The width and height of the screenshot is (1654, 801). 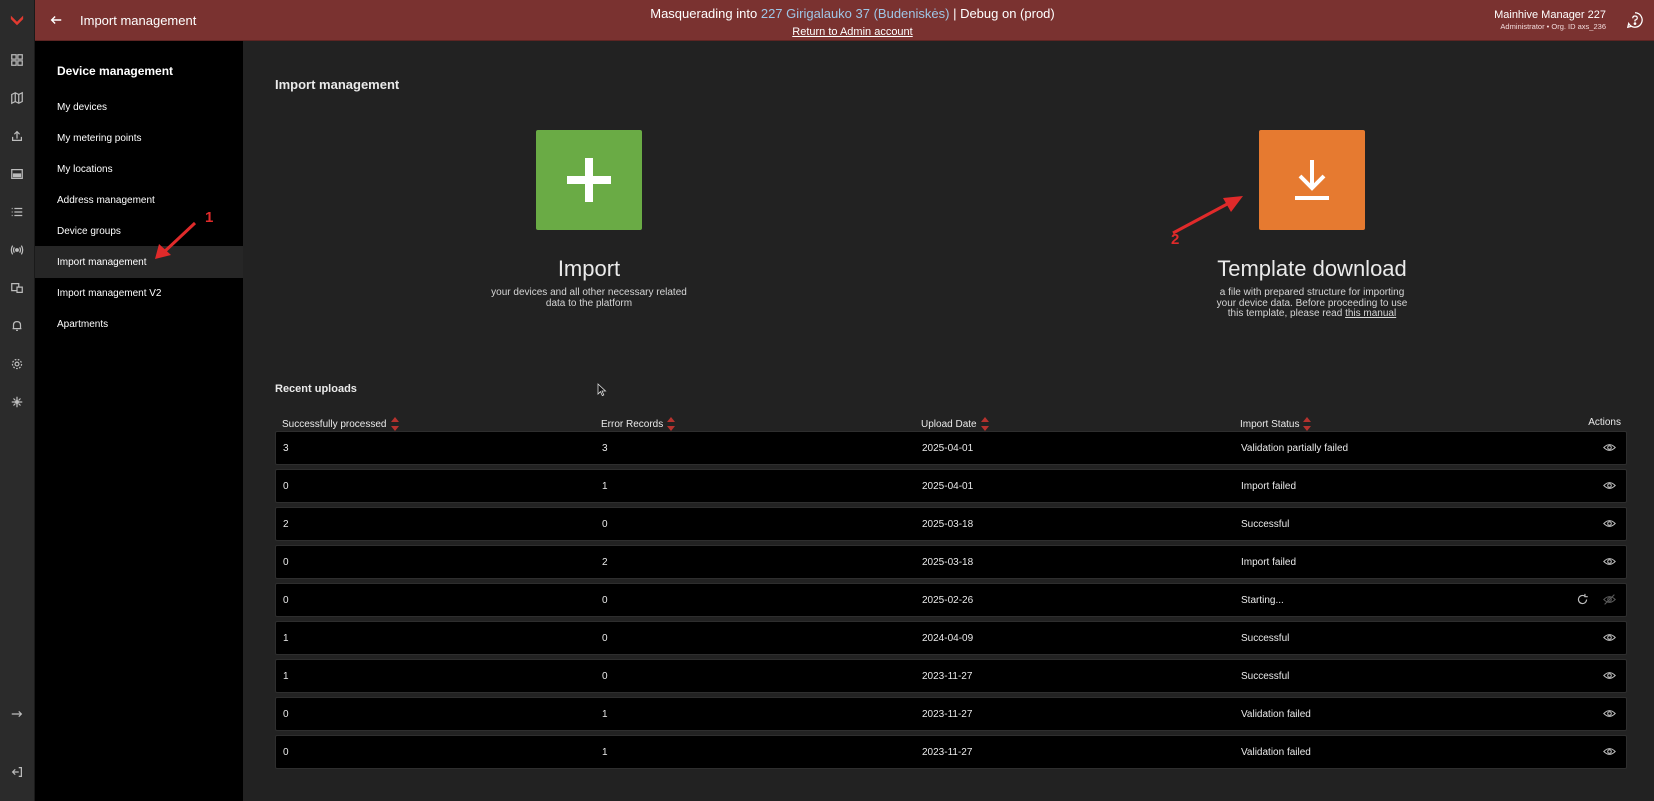 What do you see at coordinates (1582, 601) in the screenshot?
I see `refresh-icon` at bounding box center [1582, 601].